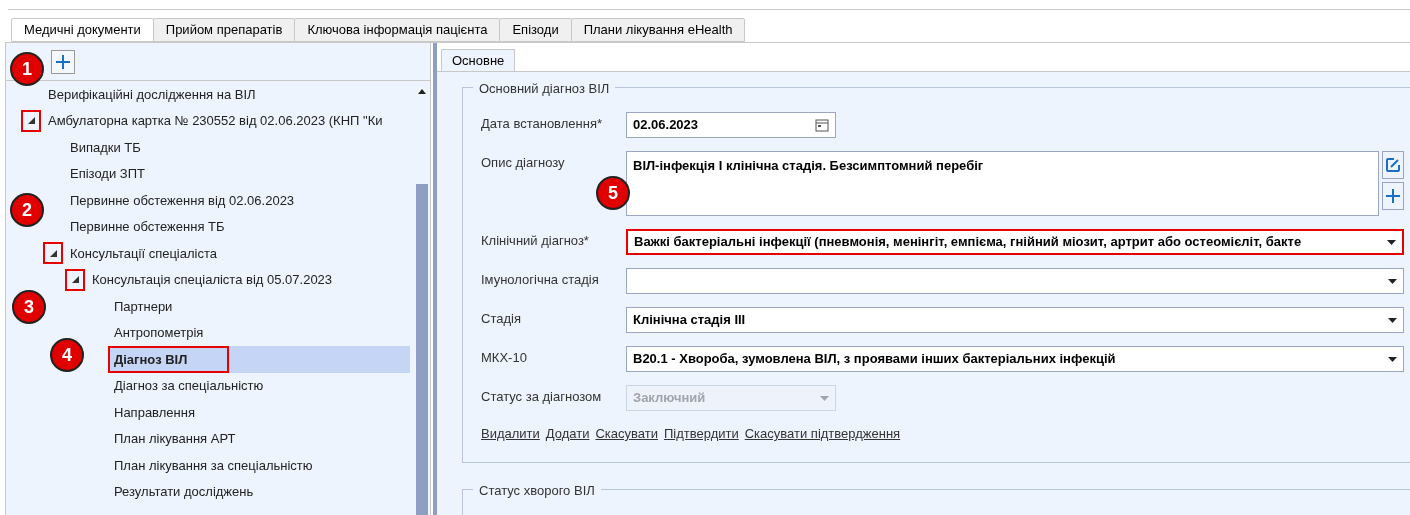  Describe the element at coordinates (212, 280) in the screenshot. I see `tree-item: Консультація спеціаліста від 05.07.2023` at that location.